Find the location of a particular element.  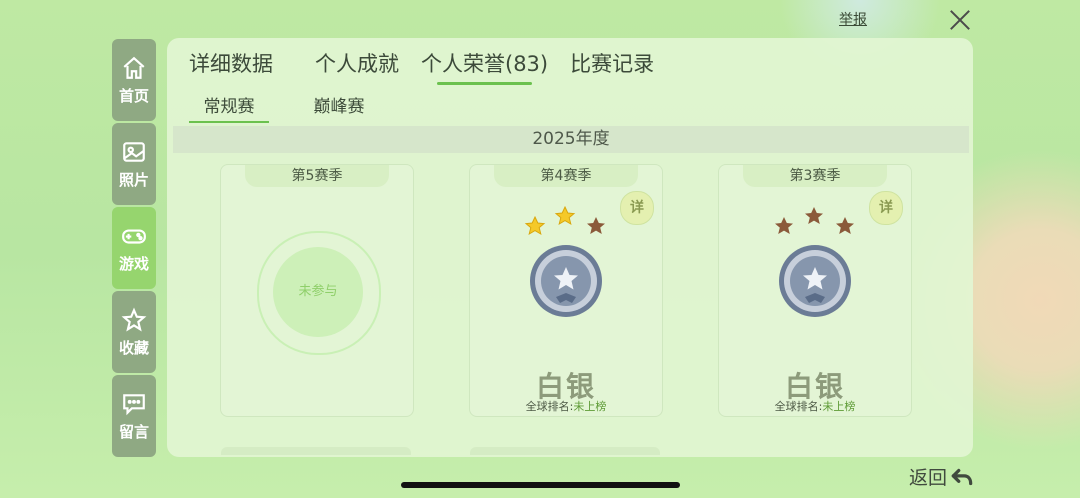

season-card: 第3赛季 详 白银 全球排名:未上榜 is located at coordinates (815, 290).